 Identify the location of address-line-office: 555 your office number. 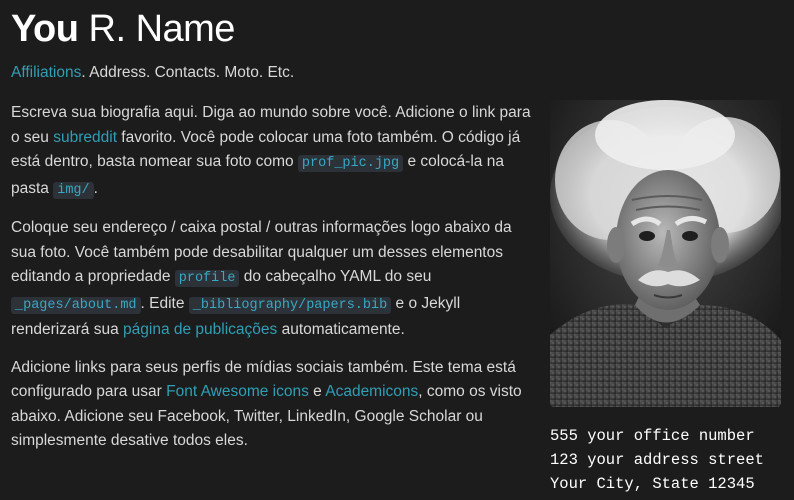
(652, 436).